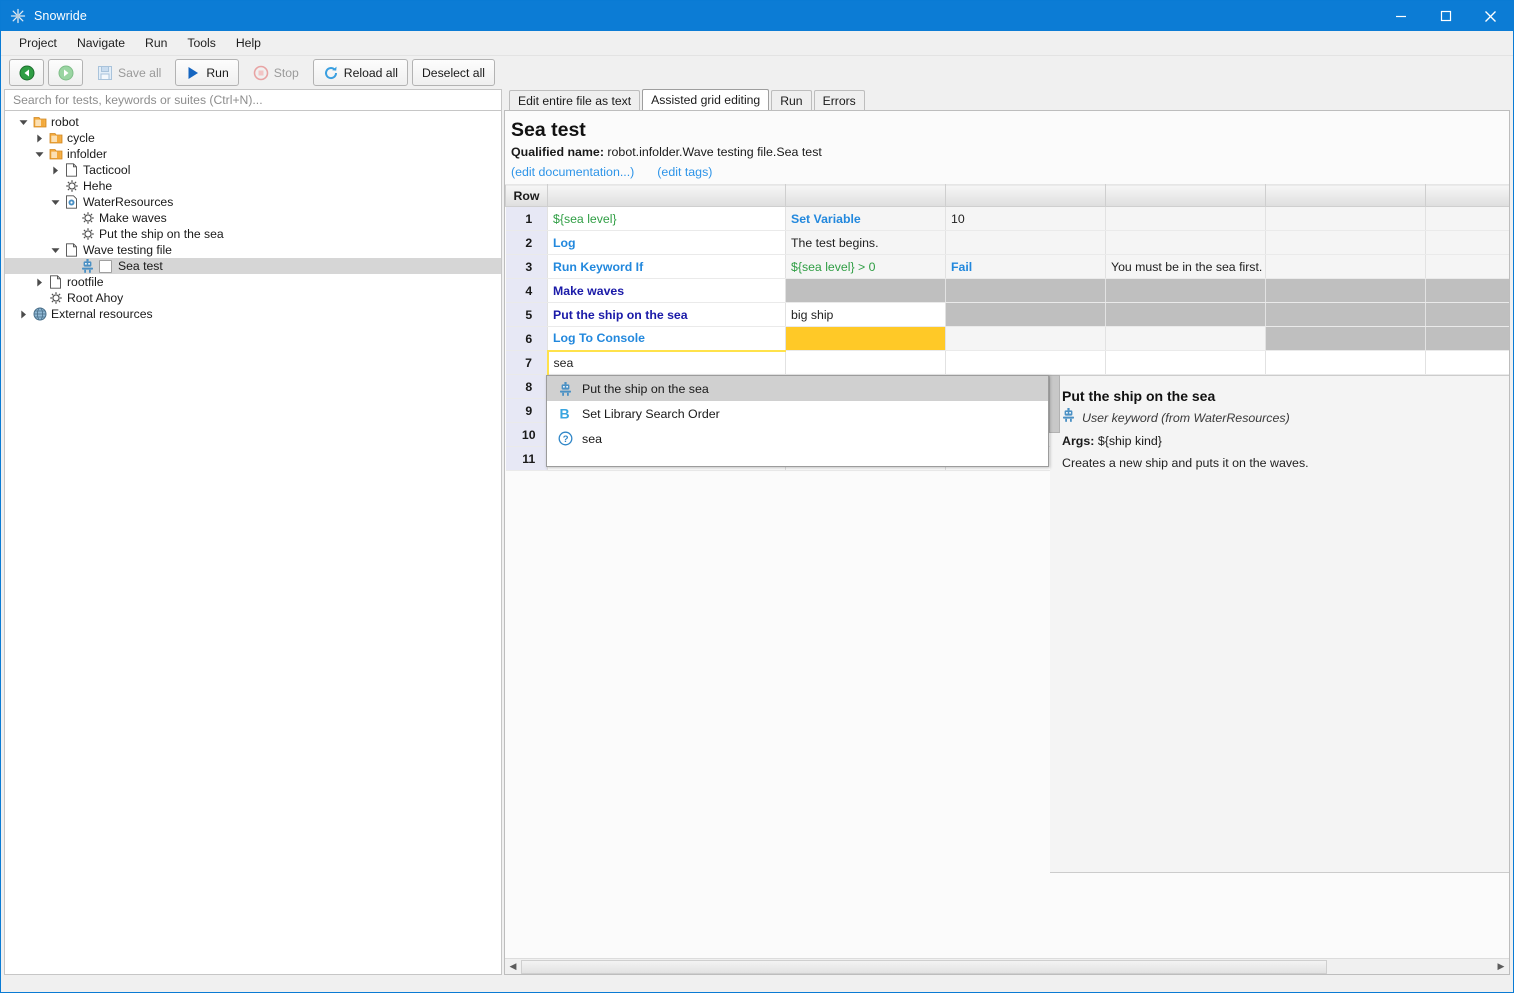 This screenshot has width=1514, height=993. I want to click on tab-errors: Errors, so click(839, 100).